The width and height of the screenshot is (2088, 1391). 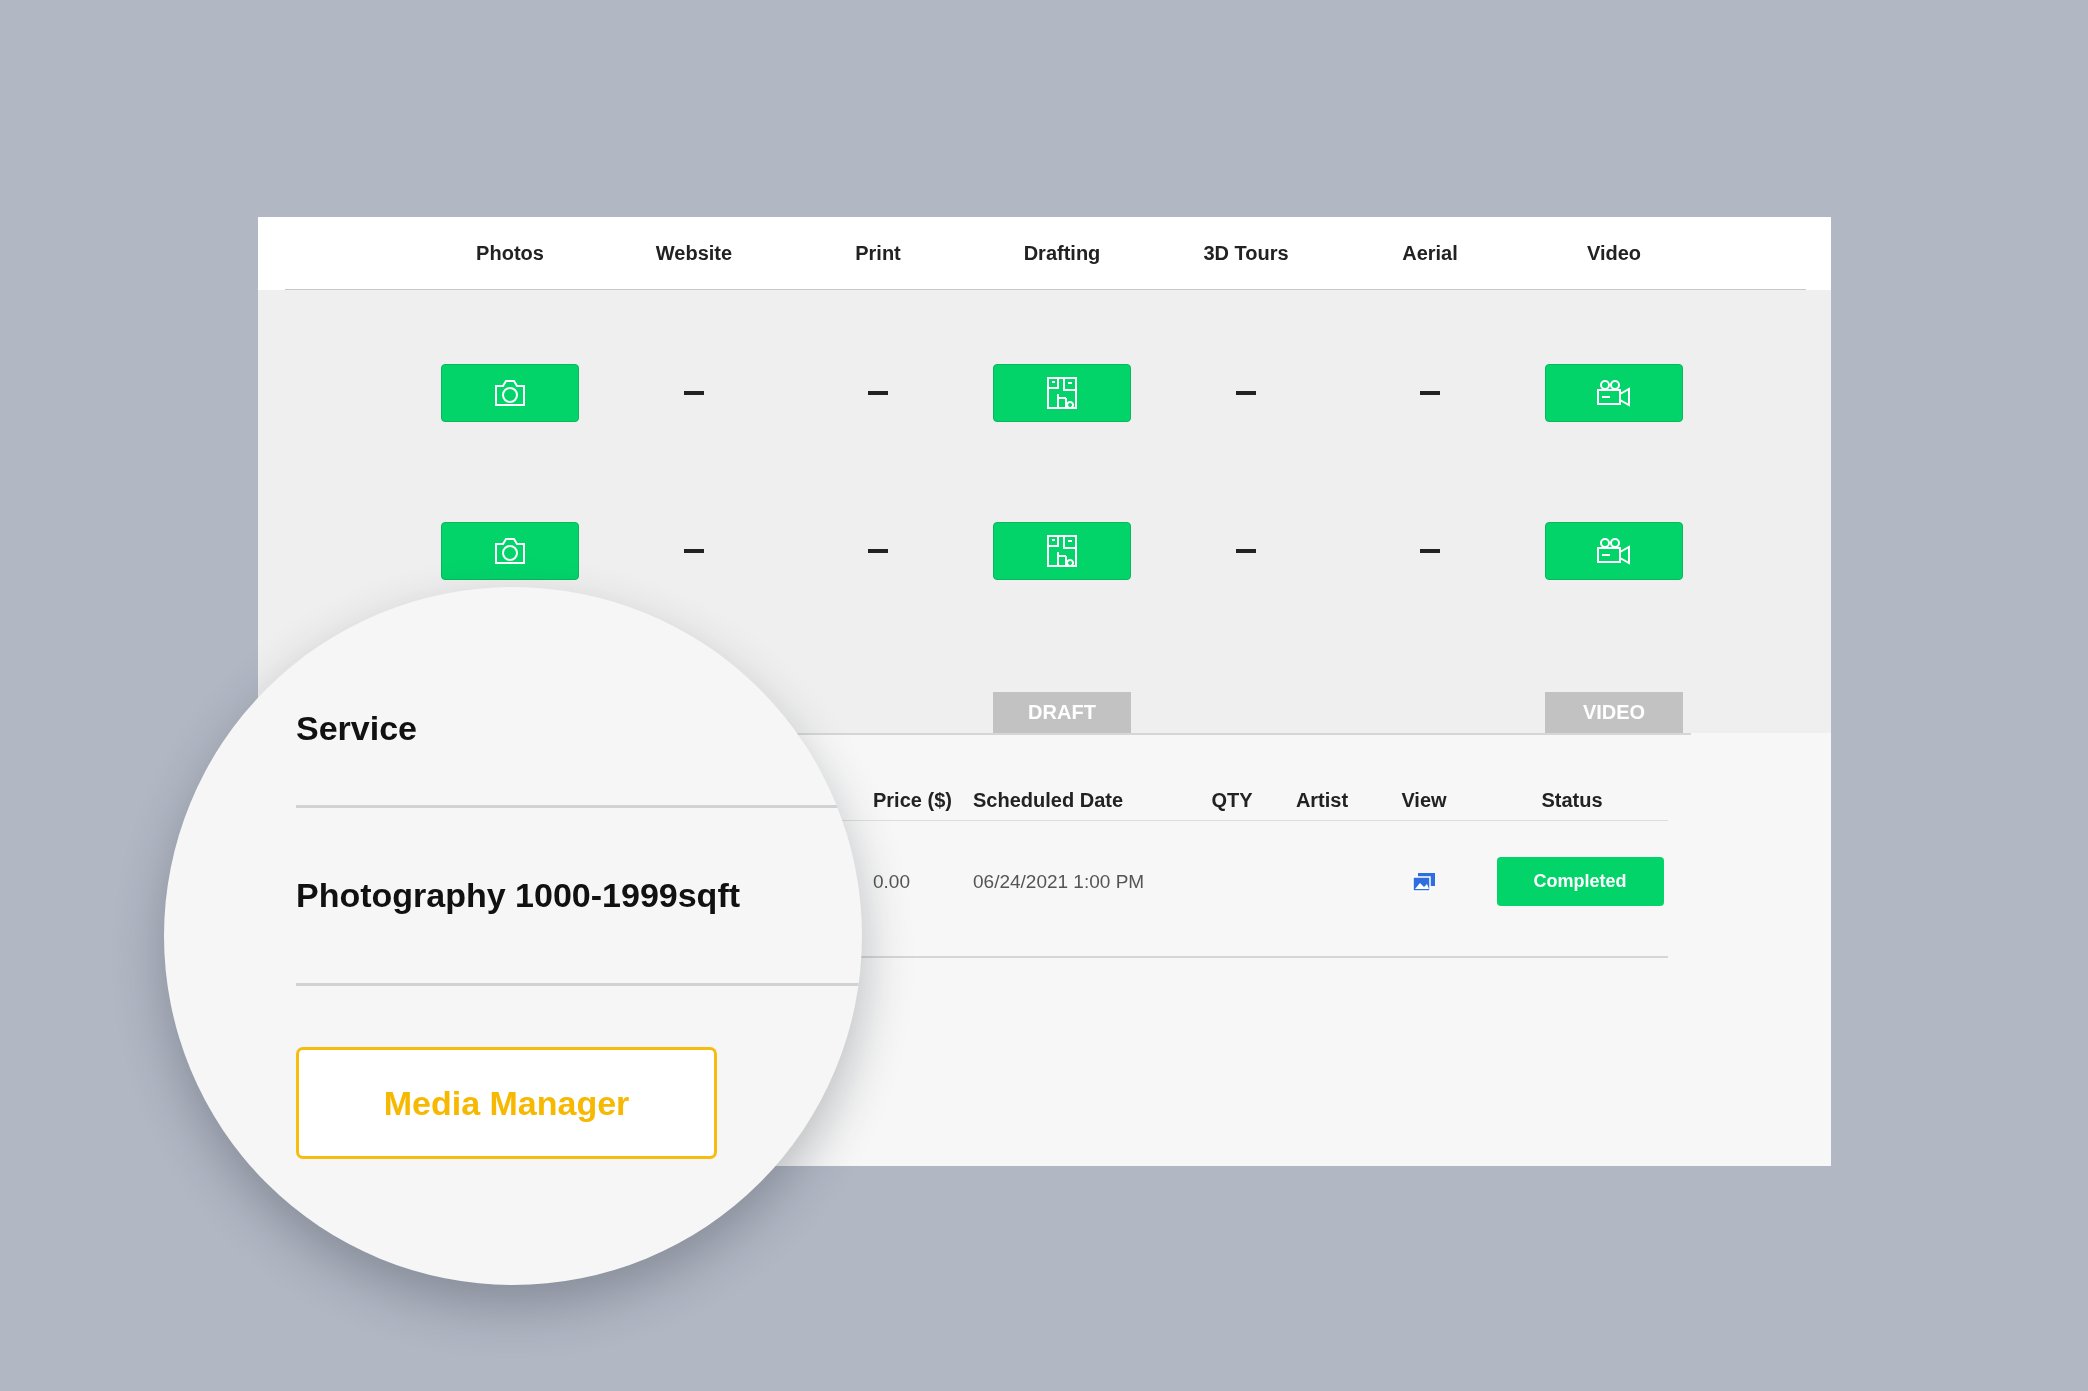 I want to click on table-cell: Photography 1000-1999sqft, so click(x=518, y=895).